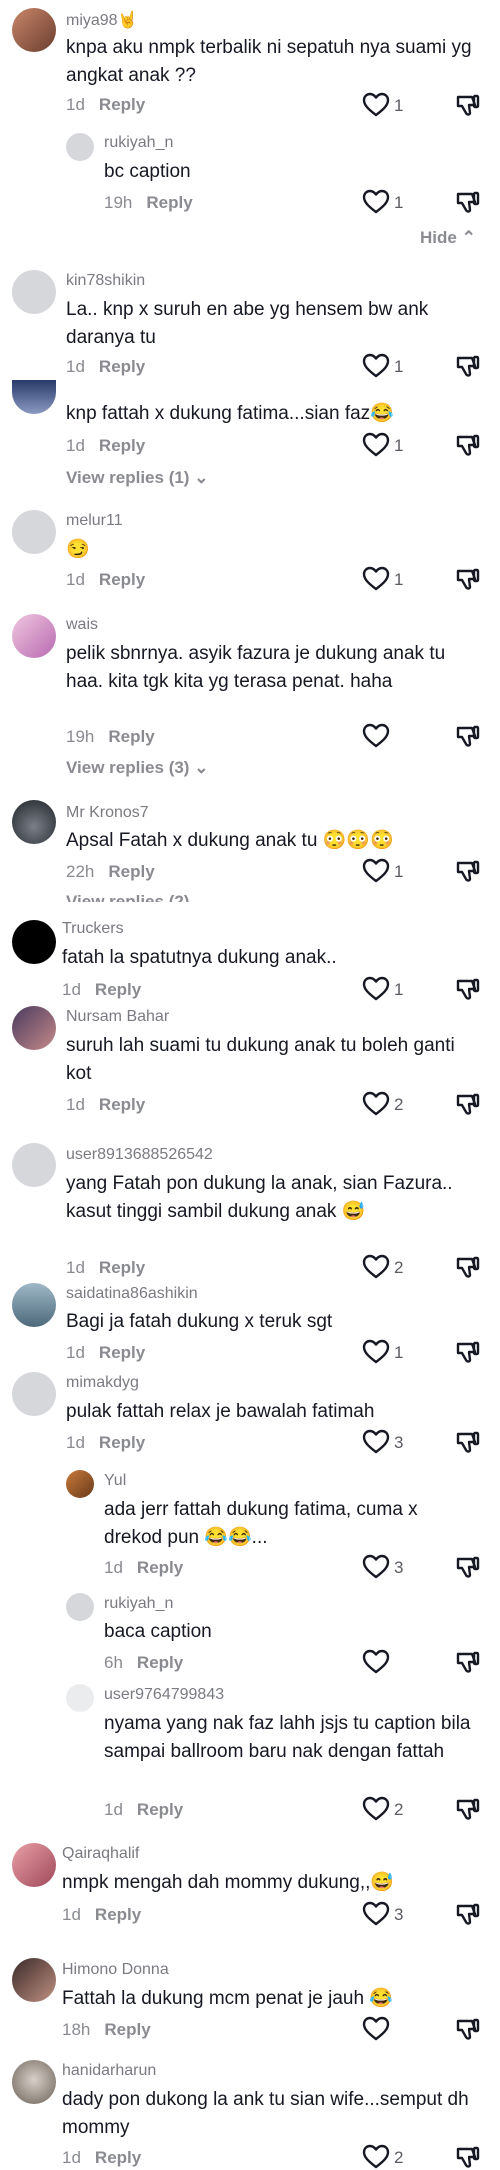  What do you see at coordinates (102, 20) in the screenshot?
I see `comment-username: miya98🤘` at bounding box center [102, 20].